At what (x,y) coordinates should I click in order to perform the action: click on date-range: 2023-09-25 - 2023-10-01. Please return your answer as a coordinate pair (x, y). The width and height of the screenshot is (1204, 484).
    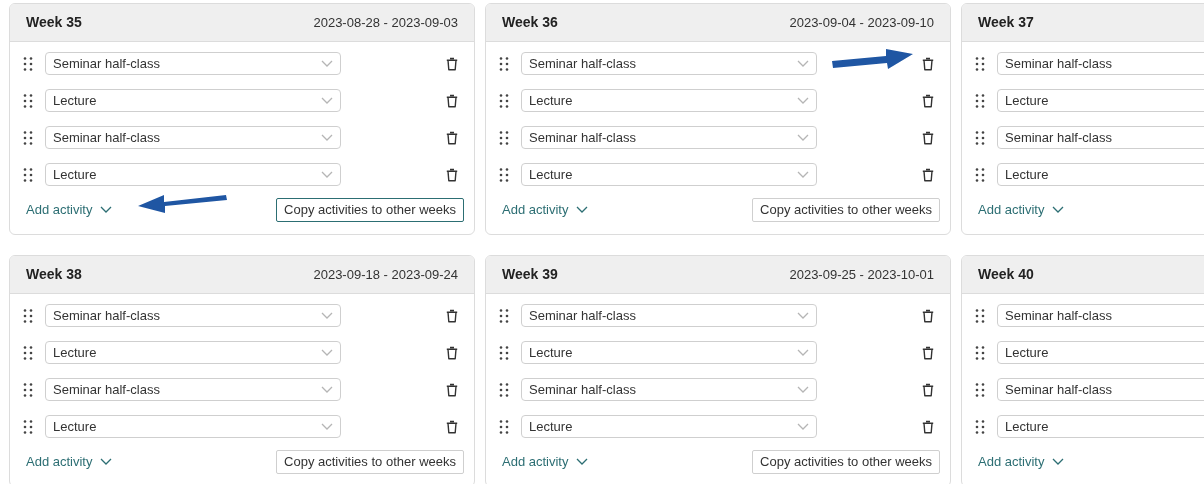
    Looking at the image, I should click on (861, 274).